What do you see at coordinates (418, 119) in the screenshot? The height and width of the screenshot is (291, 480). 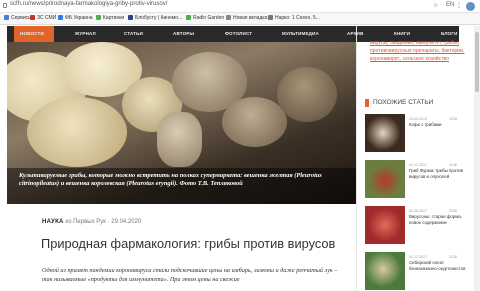 I see `article-date: 24.04.2019` at bounding box center [418, 119].